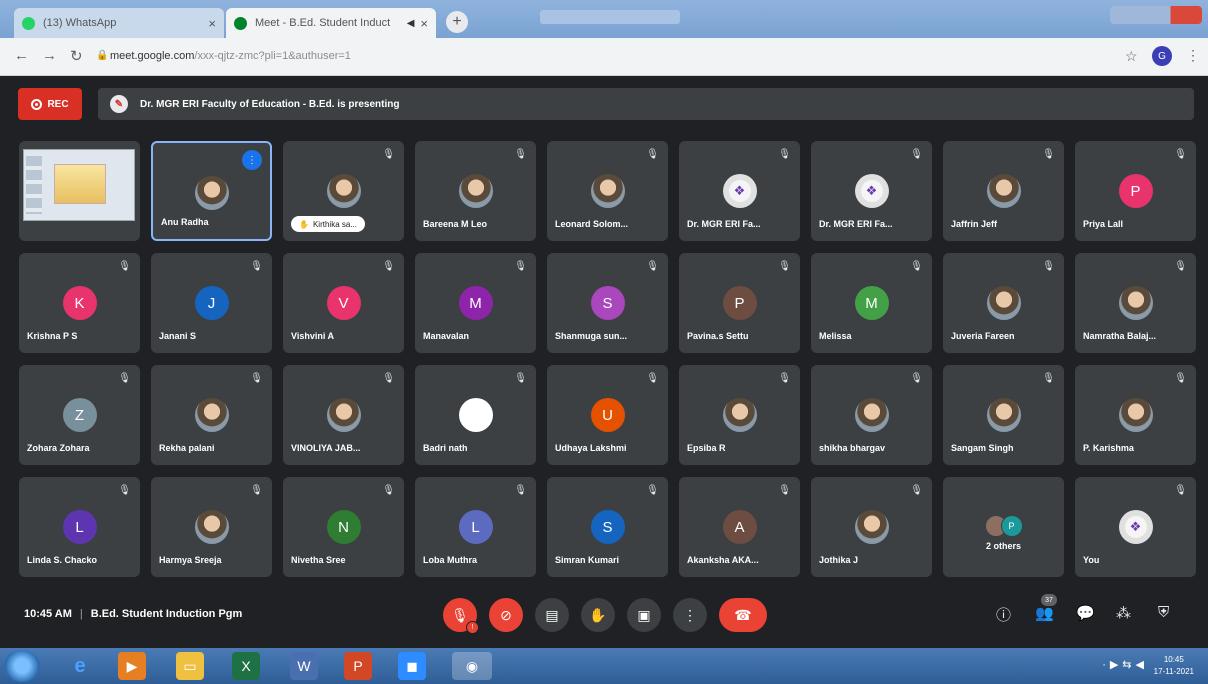 This screenshot has height=684, width=1208. I want to click on participant-tile: K 🎙 Krishna P S, so click(79, 303).